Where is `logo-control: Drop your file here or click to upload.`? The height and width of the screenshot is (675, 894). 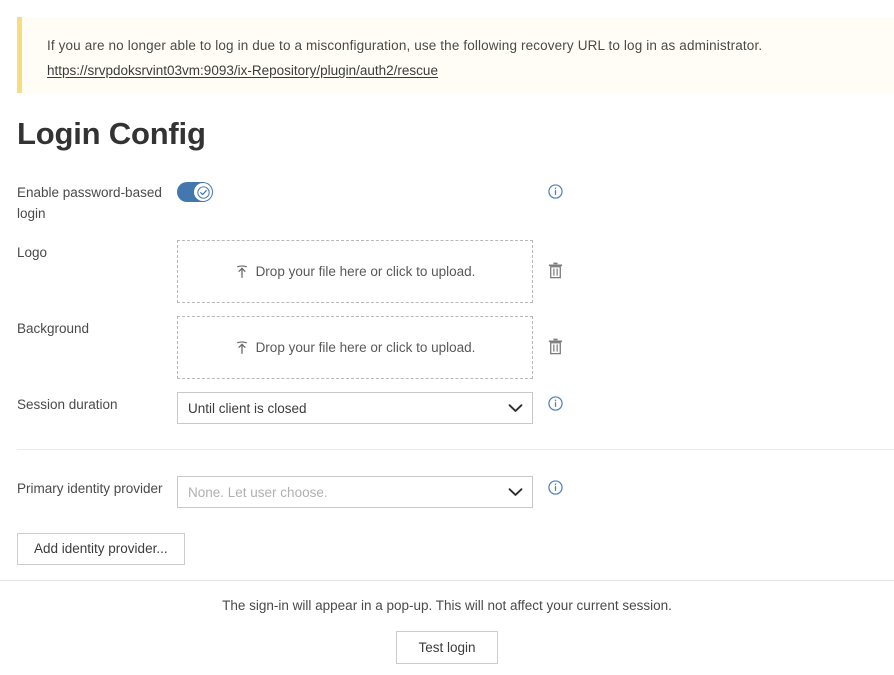 logo-control: Drop your file here or click to upload. is located at coordinates (355, 271).